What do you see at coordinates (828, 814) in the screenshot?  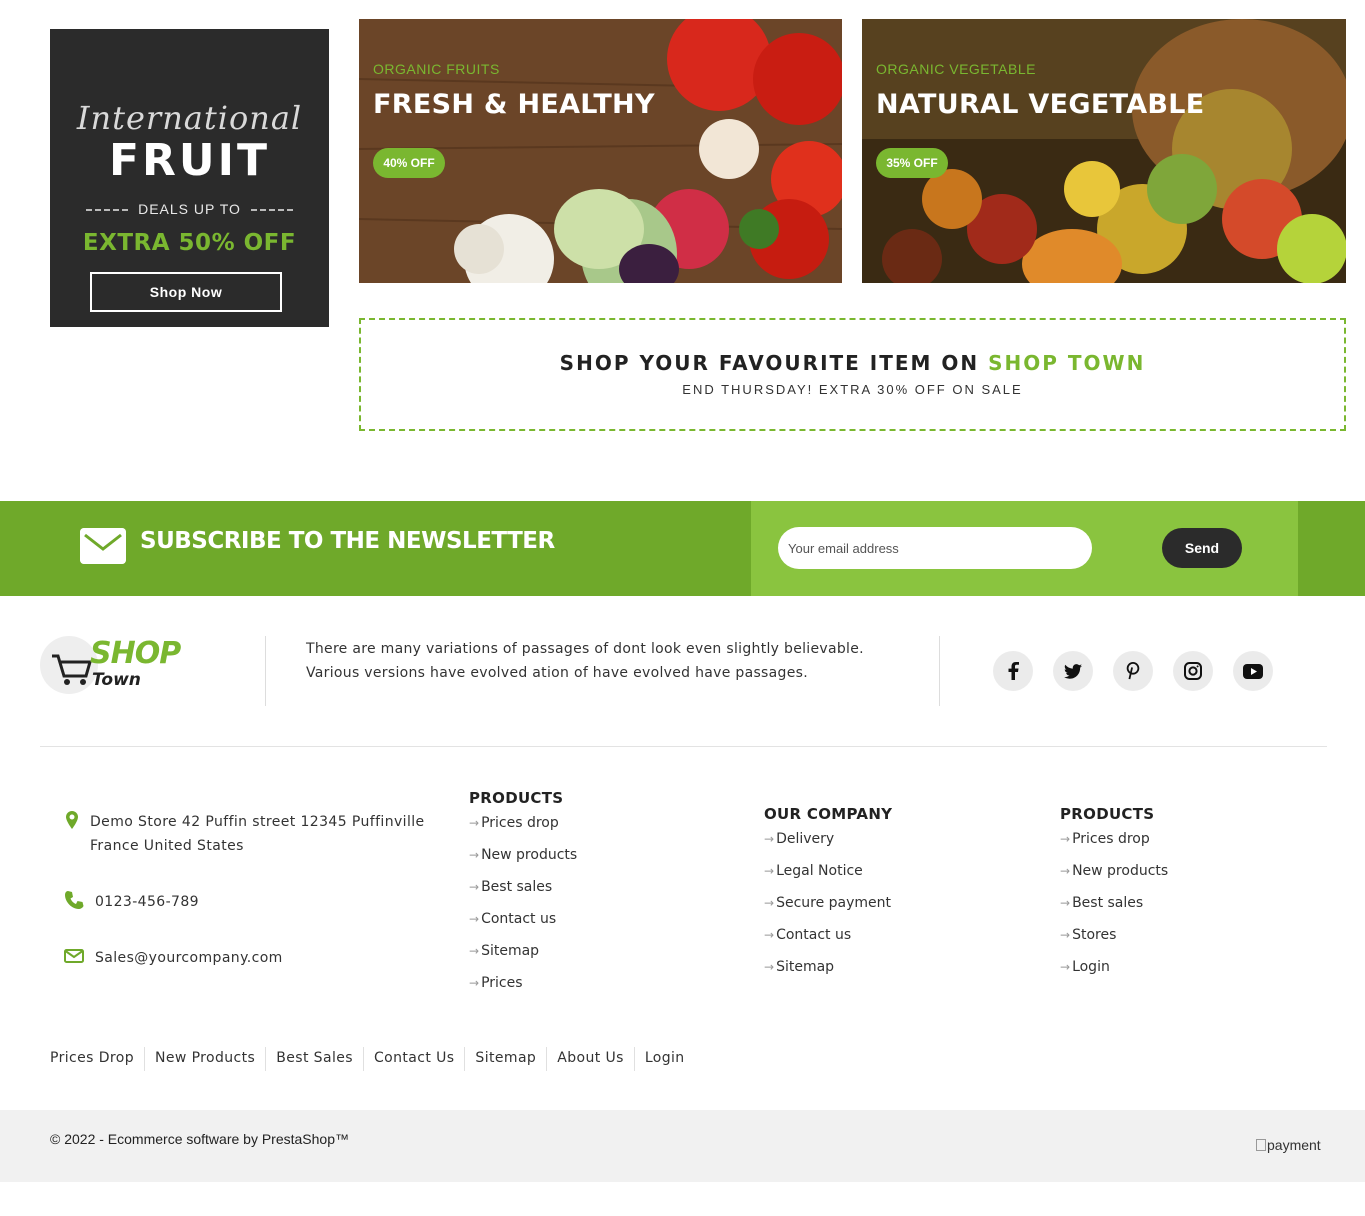 I see `column-title-our-company: OUR COMPANY` at bounding box center [828, 814].